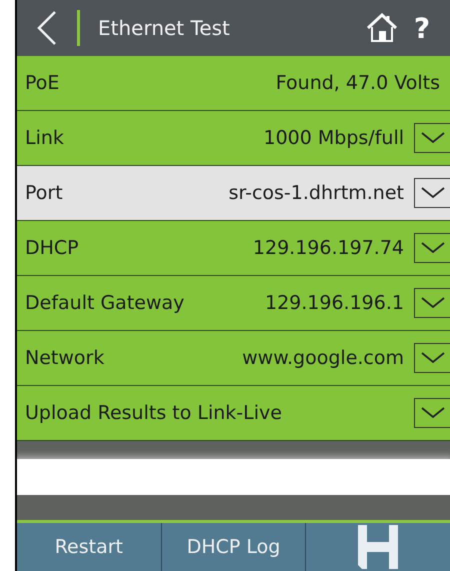  What do you see at coordinates (42, 83) in the screenshot?
I see `row-label: PoE` at bounding box center [42, 83].